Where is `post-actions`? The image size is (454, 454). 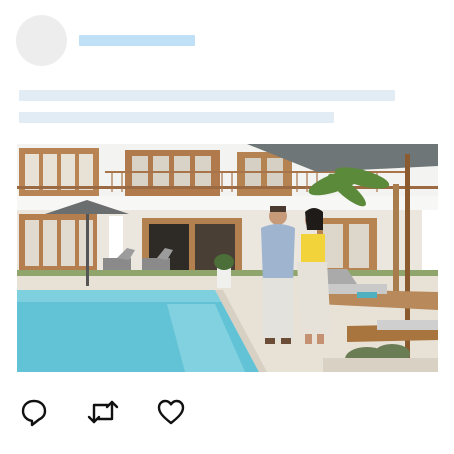
post-actions is located at coordinates (227, 415).